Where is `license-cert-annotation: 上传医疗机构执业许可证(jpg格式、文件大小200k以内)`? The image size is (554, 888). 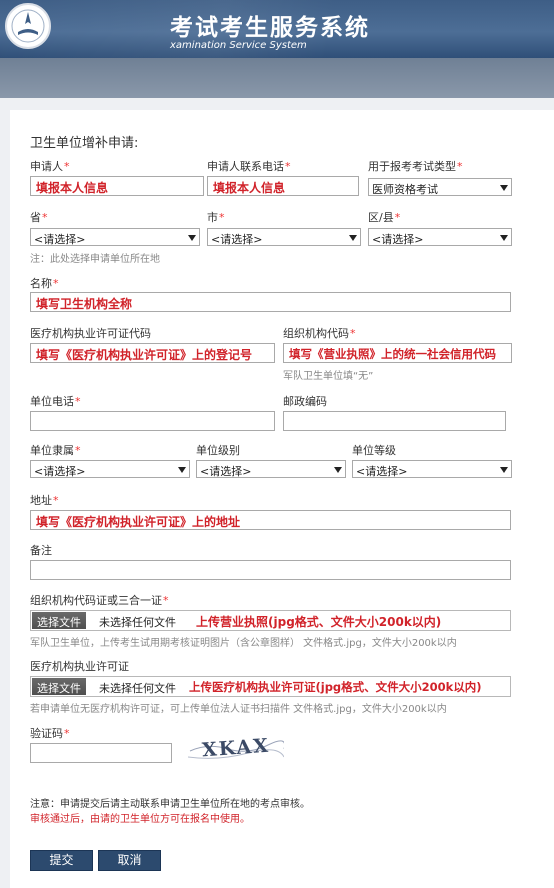 license-cert-annotation: 上传医疗机构执业许可证(jpg格式、文件大小200k以内) is located at coordinates (335, 687).